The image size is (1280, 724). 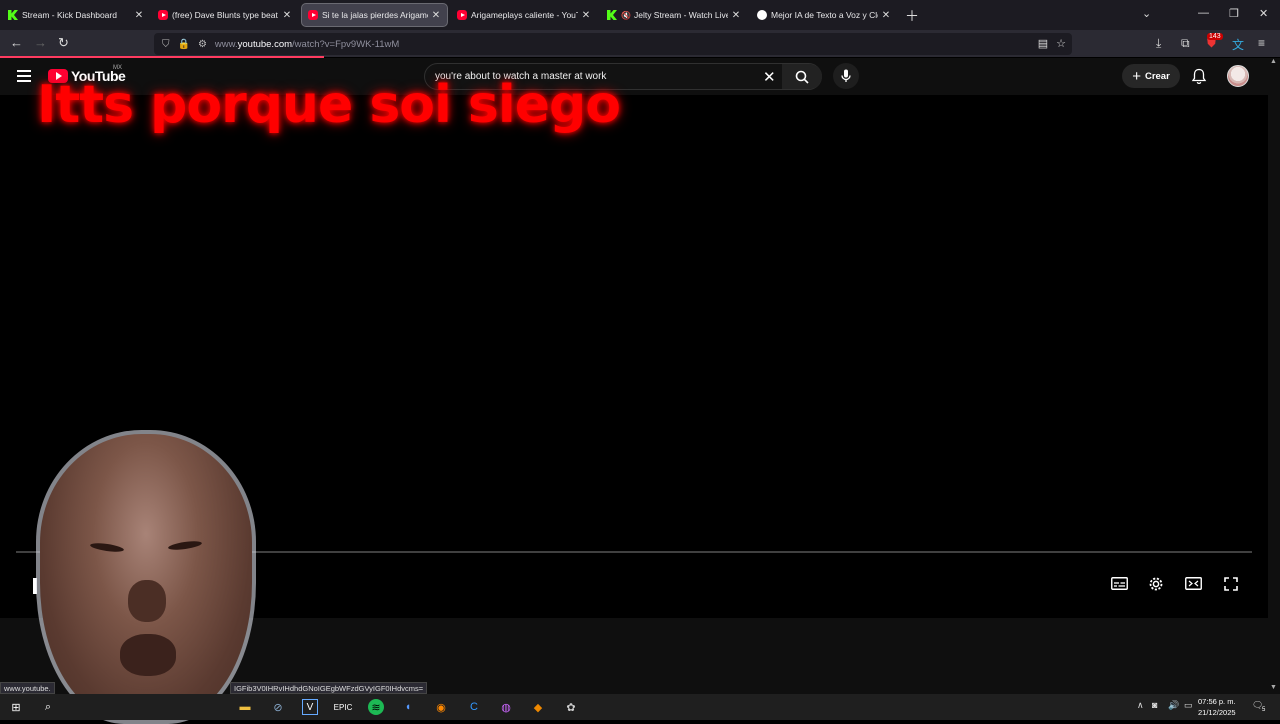 I want to click on tab-kick-dashboard: Stream - Kick Dashboard ✕, so click(x=76, y=15).